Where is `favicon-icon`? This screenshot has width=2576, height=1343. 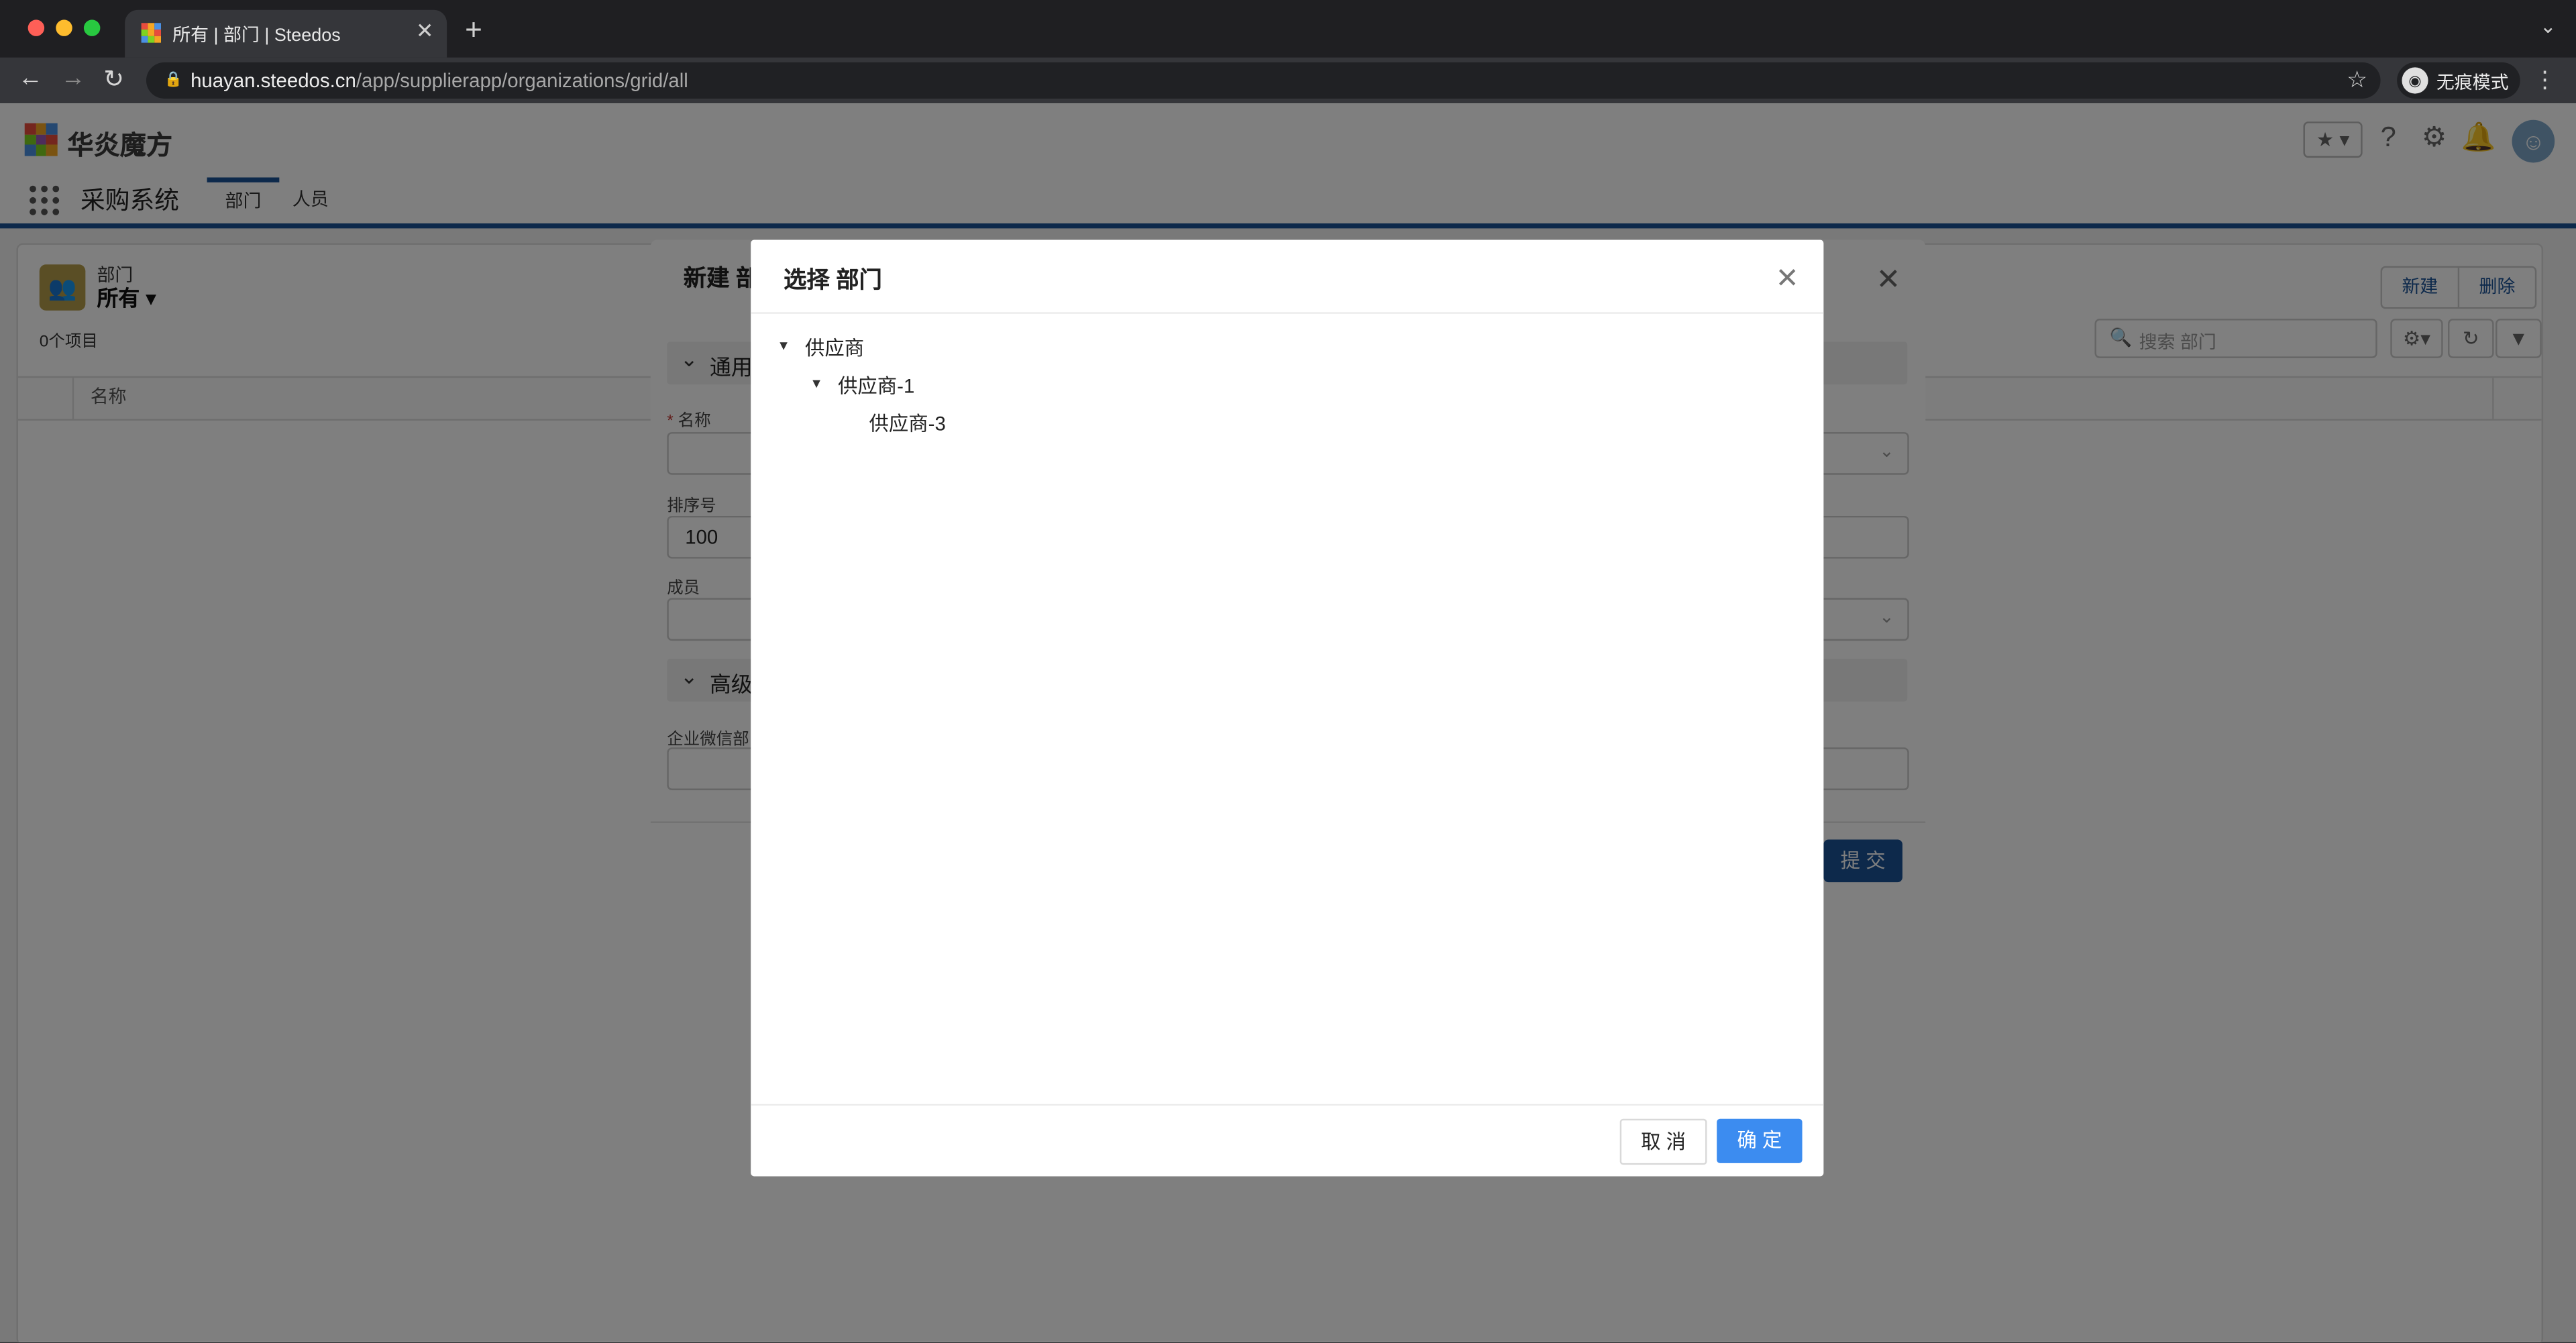
favicon-icon is located at coordinates (151, 33).